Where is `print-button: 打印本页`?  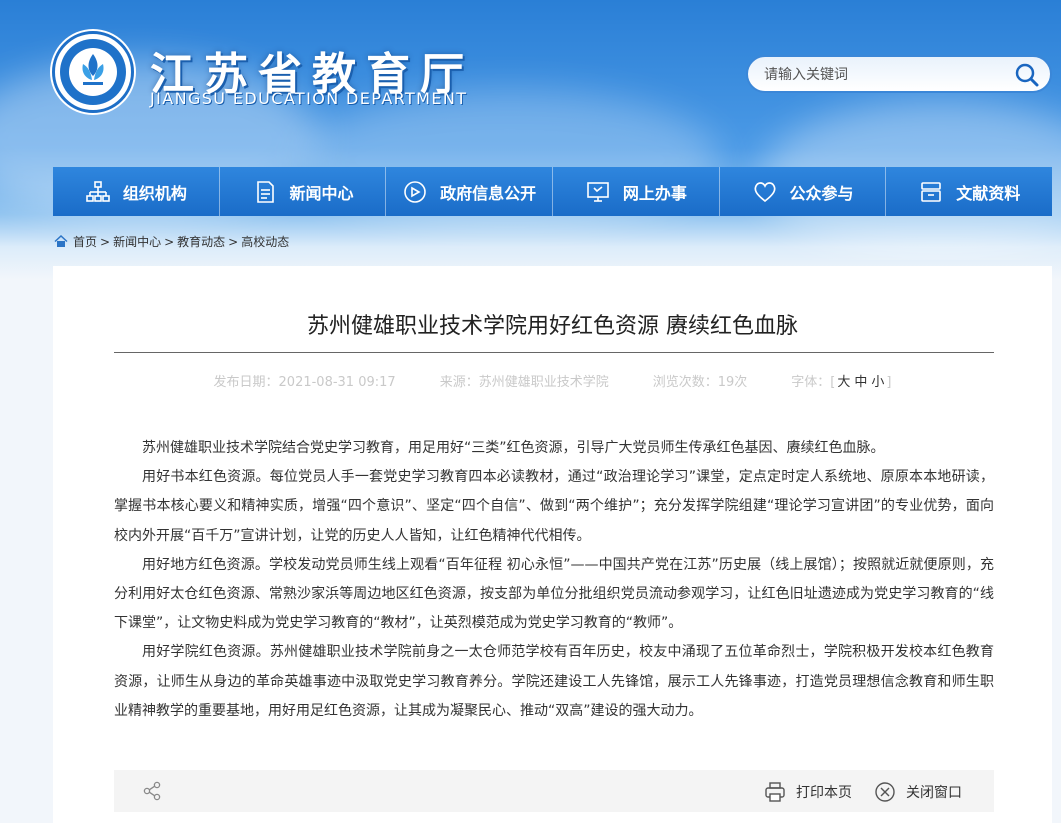 print-button: 打印本页 is located at coordinates (808, 792).